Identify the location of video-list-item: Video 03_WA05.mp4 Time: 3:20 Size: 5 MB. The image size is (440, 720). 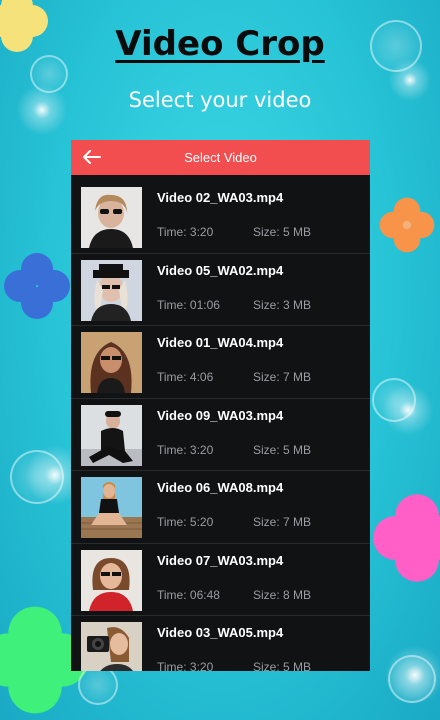
(220, 643).